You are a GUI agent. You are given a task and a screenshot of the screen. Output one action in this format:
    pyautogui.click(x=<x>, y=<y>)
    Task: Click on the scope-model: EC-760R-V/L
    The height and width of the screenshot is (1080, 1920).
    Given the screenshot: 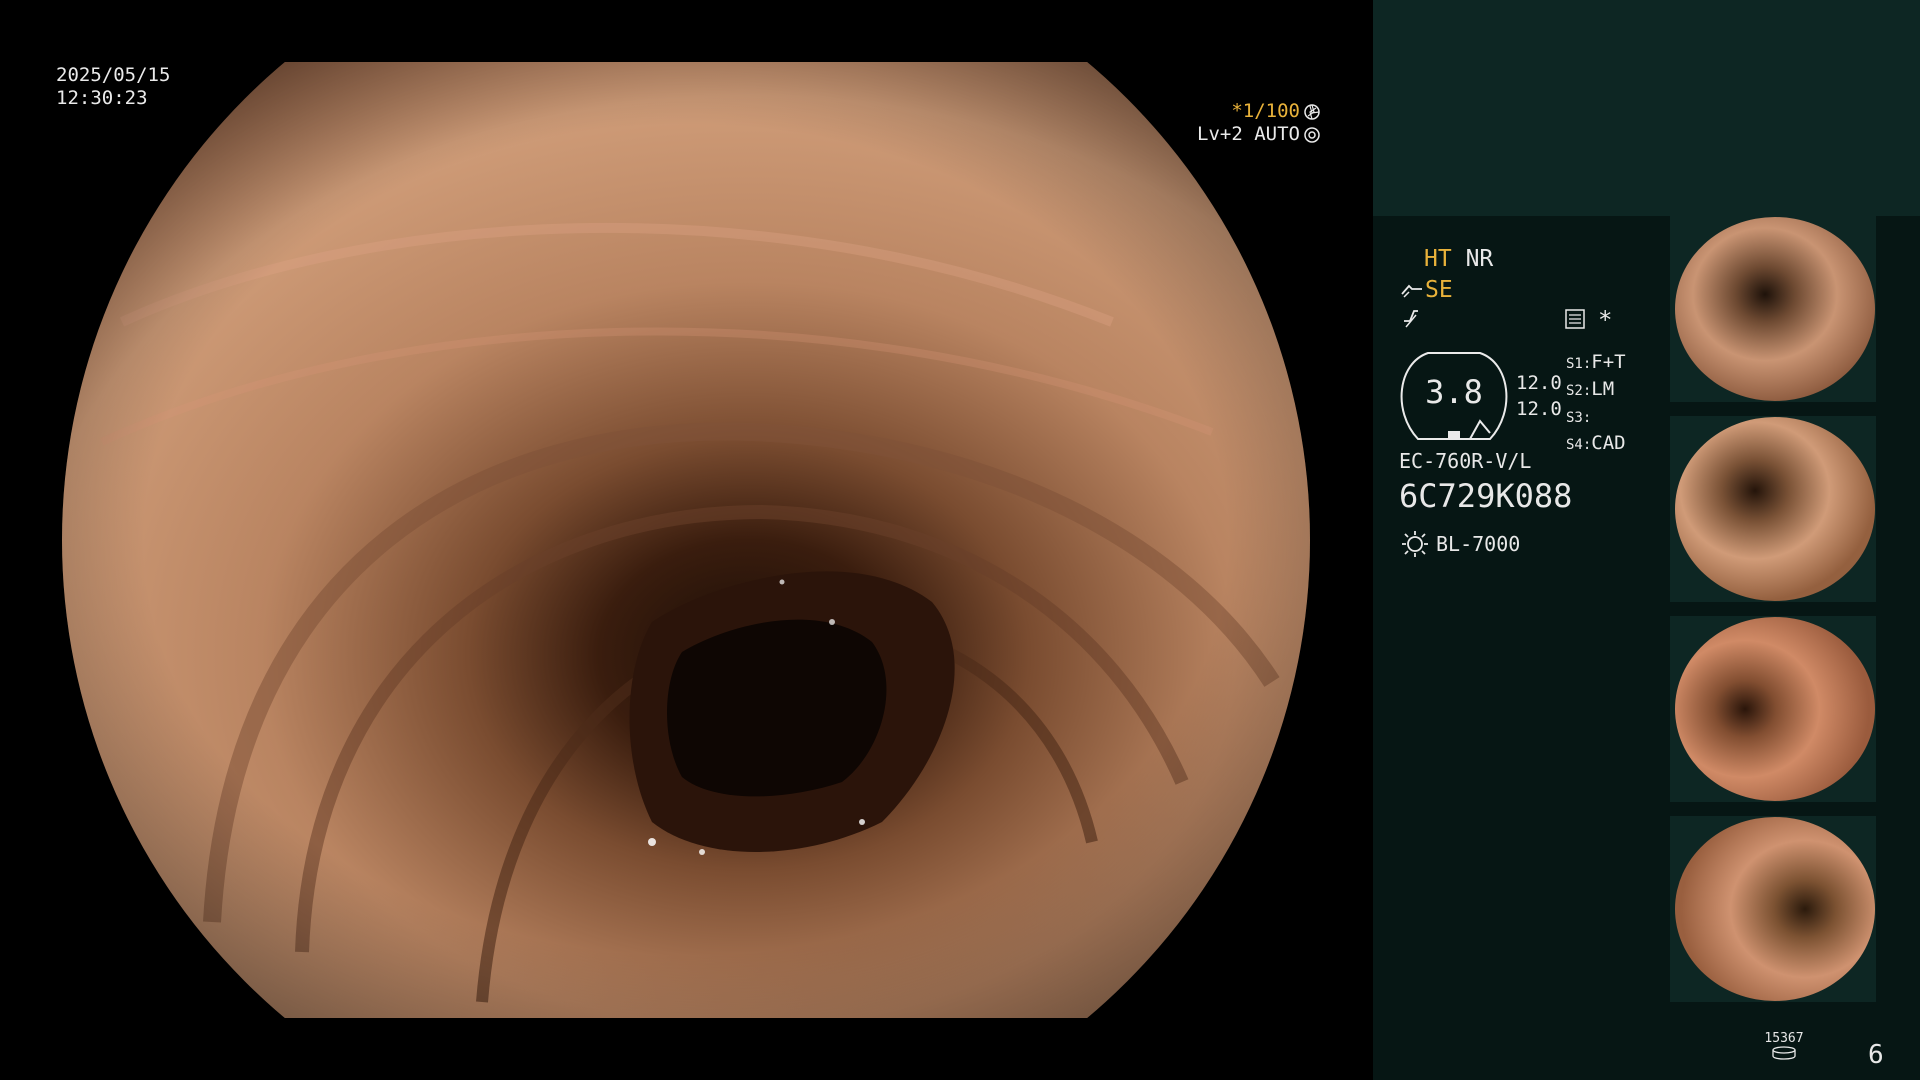 What is the action you would take?
    pyautogui.click(x=1465, y=461)
    